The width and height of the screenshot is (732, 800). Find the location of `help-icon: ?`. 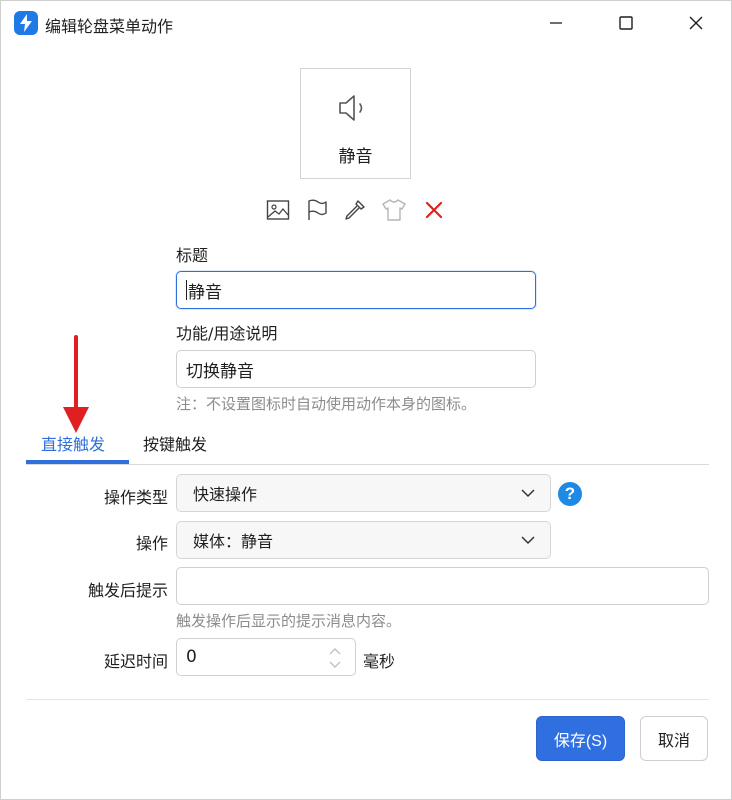

help-icon: ? is located at coordinates (570, 494).